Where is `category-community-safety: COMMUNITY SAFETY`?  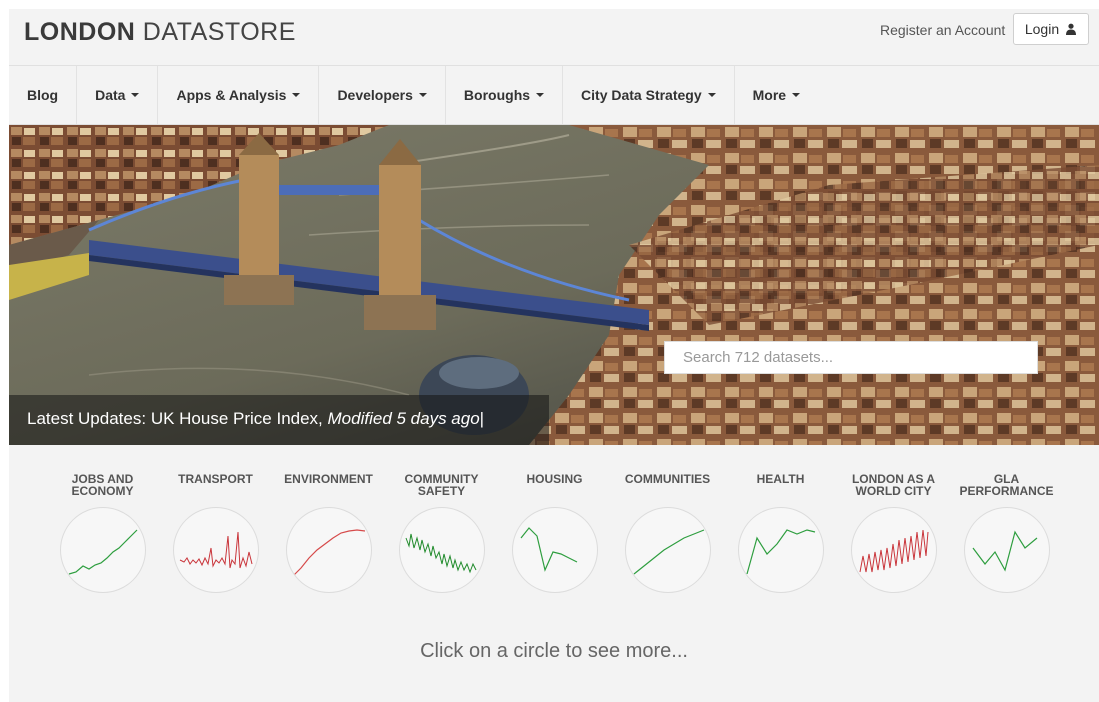
category-community-safety: COMMUNITY SAFETY is located at coordinates (441, 533).